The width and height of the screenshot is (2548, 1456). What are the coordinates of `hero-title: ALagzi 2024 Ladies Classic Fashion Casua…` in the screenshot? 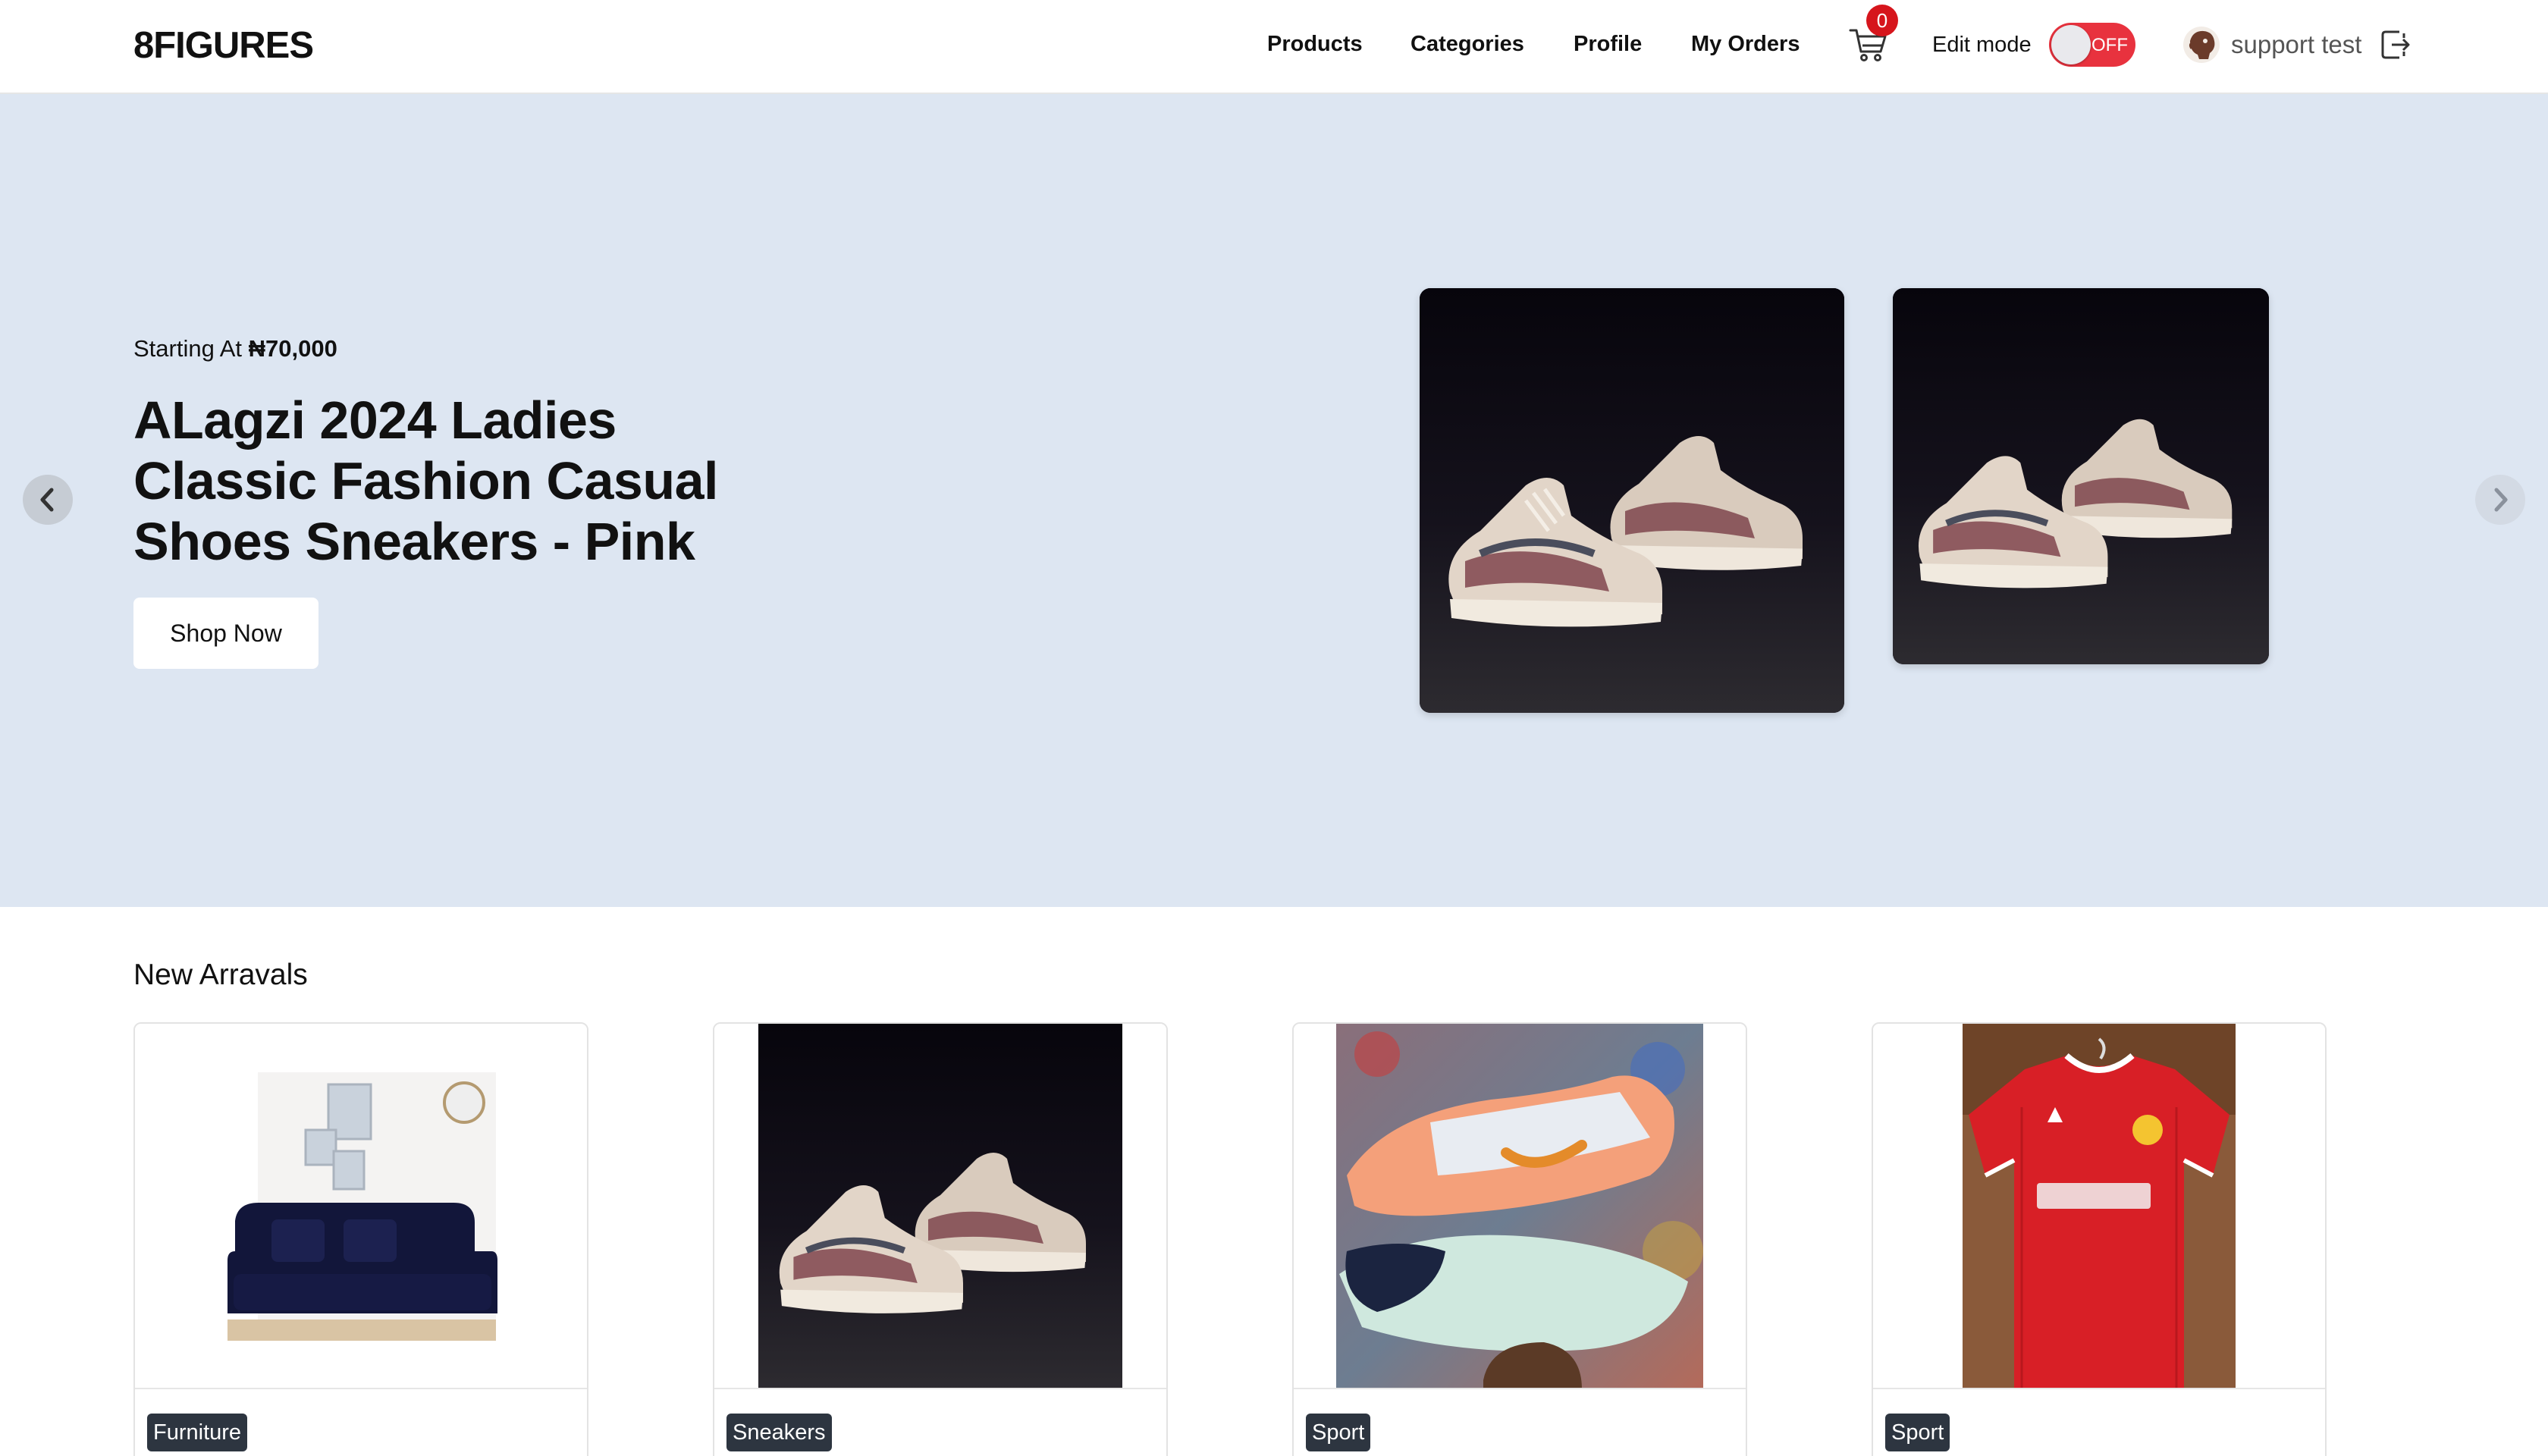 It's located at (425, 481).